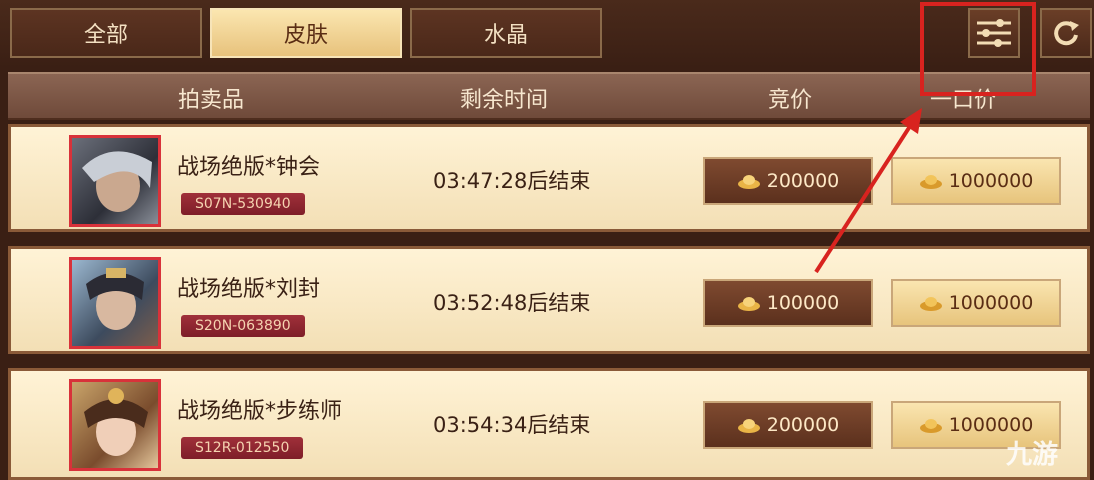  Describe the element at coordinates (249, 289) in the screenshot. I see `item-name: 战场绝版*刘封` at that location.